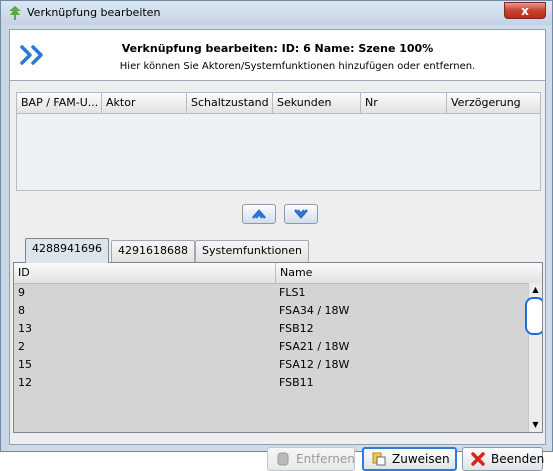 The width and height of the screenshot is (553, 471). Describe the element at coordinates (535, 290) in the screenshot. I see `scroll-up-arrow-icon: ▲` at that location.